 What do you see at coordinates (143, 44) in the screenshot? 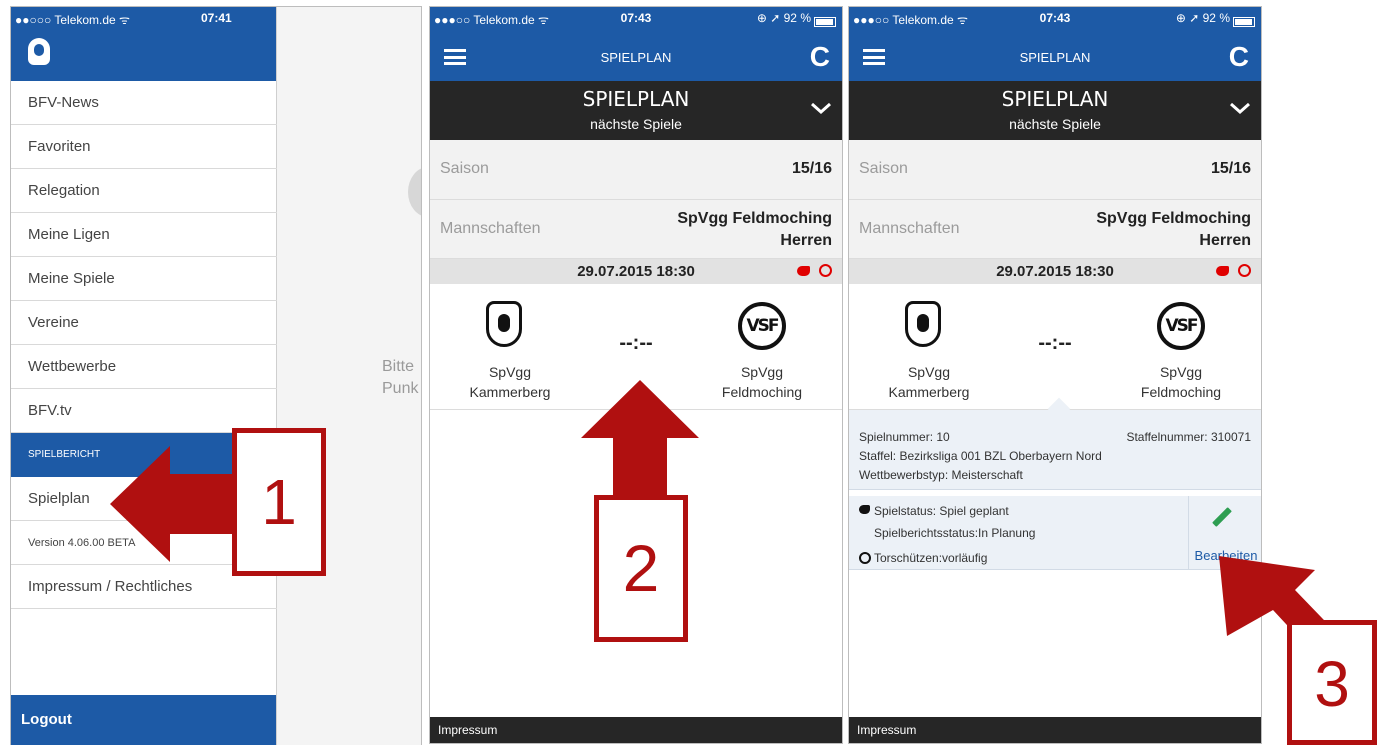
I see `menu-header: ●●○○○ Telekom.de ᯤ 07:41` at bounding box center [143, 44].